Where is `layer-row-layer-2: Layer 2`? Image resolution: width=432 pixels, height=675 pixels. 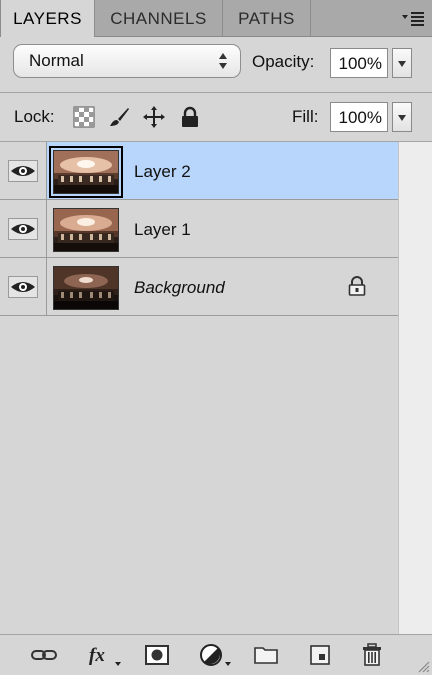 layer-row-layer-2: Layer 2 is located at coordinates (199, 171).